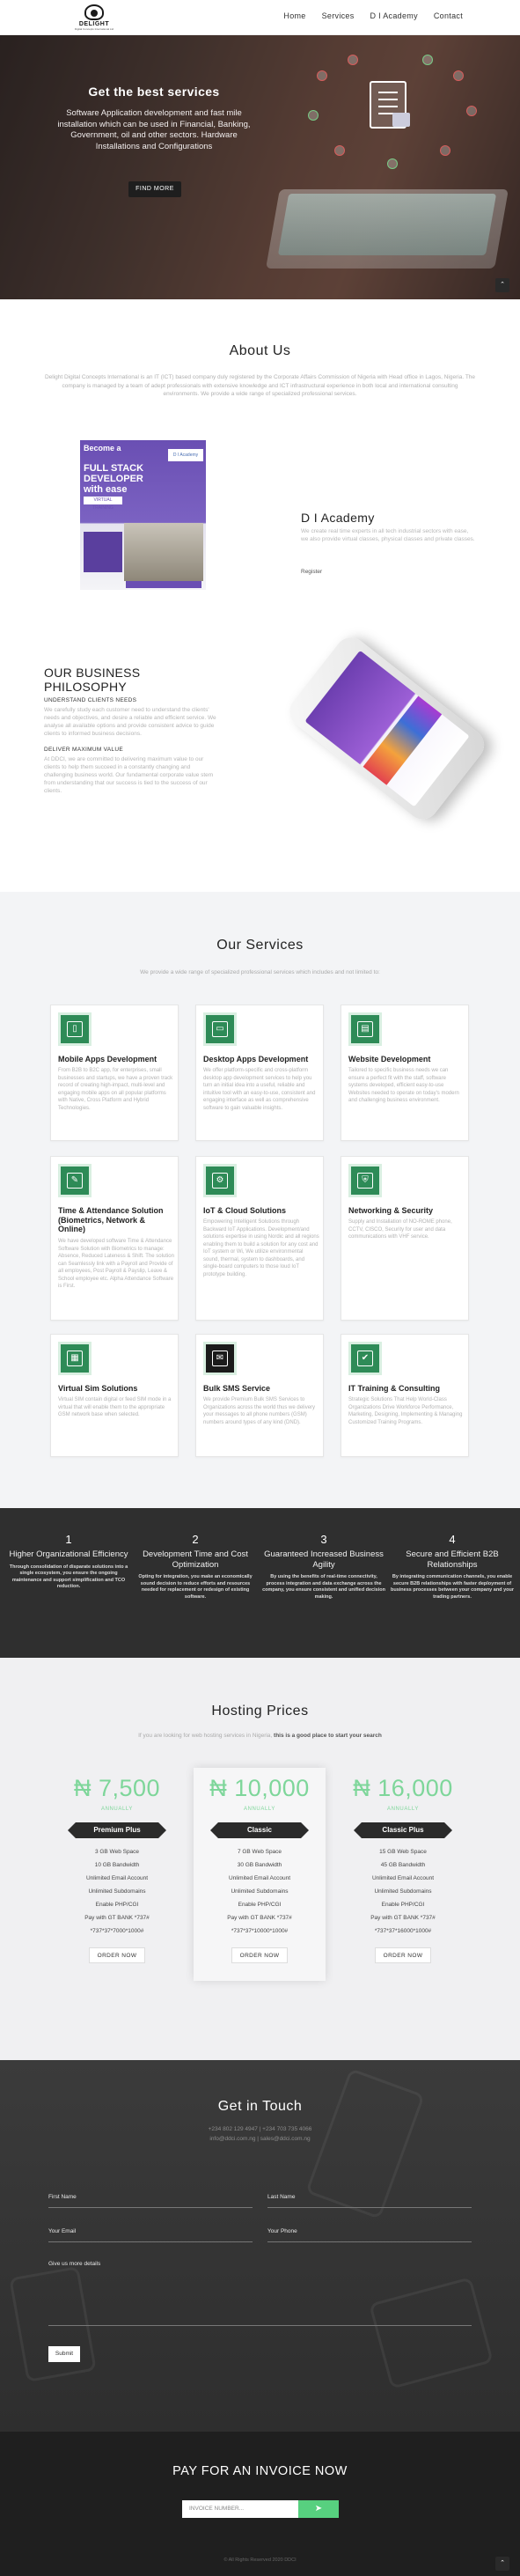 The height and width of the screenshot is (2576, 520). I want to click on service-card-title: Website Development, so click(389, 1060).